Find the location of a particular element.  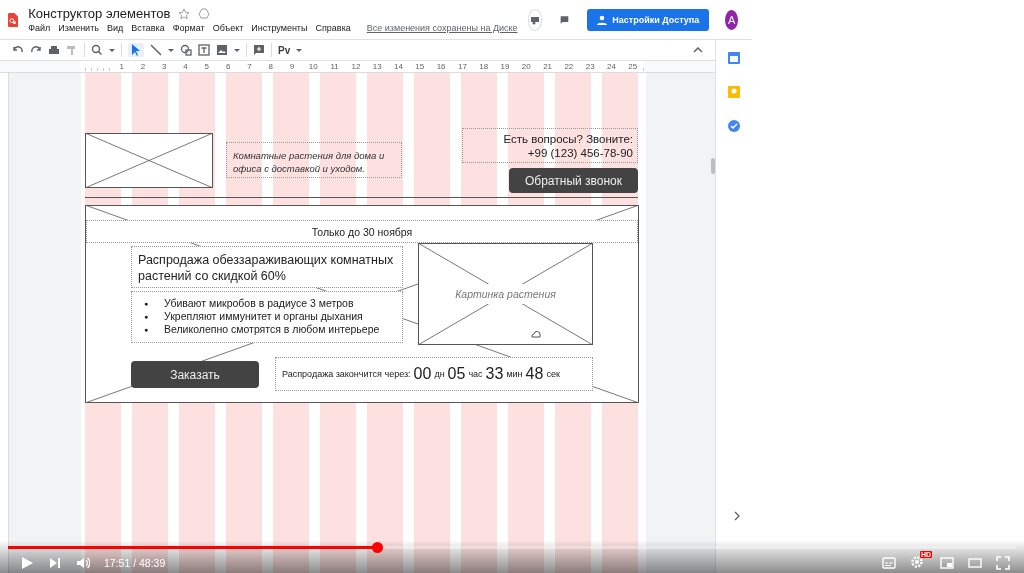

zoom-icon is located at coordinates (97, 50).